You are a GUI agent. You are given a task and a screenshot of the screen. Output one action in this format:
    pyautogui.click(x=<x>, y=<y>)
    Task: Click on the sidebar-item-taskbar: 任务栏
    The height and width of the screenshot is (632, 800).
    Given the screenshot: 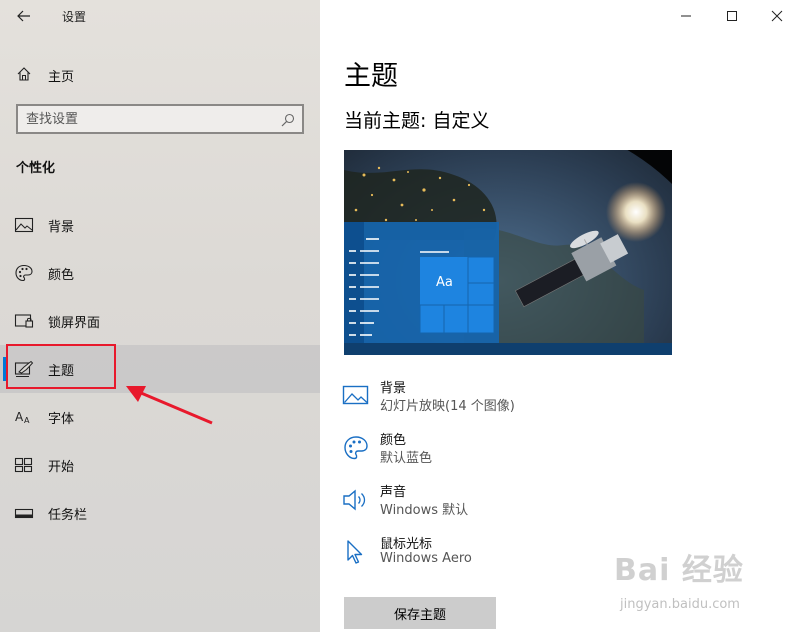 What is the action you would take?
    pyautogui.click(x=160, y=513)
    